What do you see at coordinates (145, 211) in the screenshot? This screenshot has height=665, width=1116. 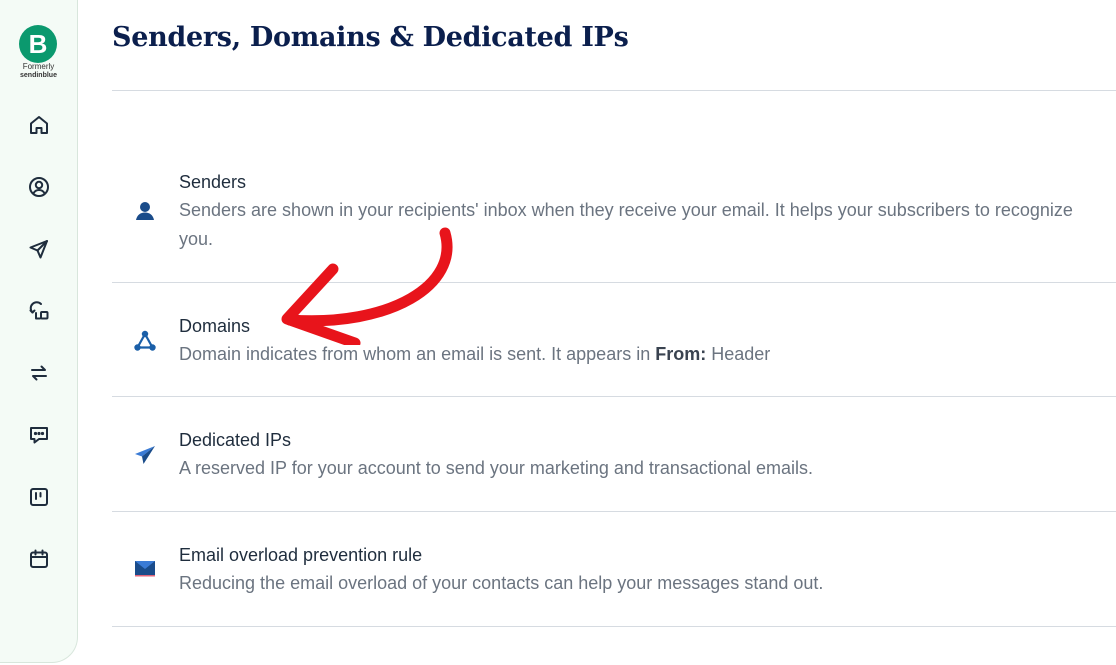 I see `person-icon` at bounding box center [145, 211].